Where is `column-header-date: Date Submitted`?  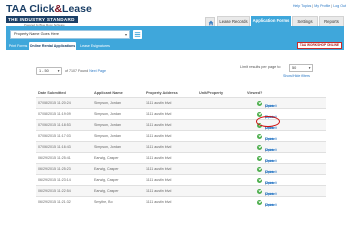 column-header-date: Date Submitted is located at coordinates (52, 93).